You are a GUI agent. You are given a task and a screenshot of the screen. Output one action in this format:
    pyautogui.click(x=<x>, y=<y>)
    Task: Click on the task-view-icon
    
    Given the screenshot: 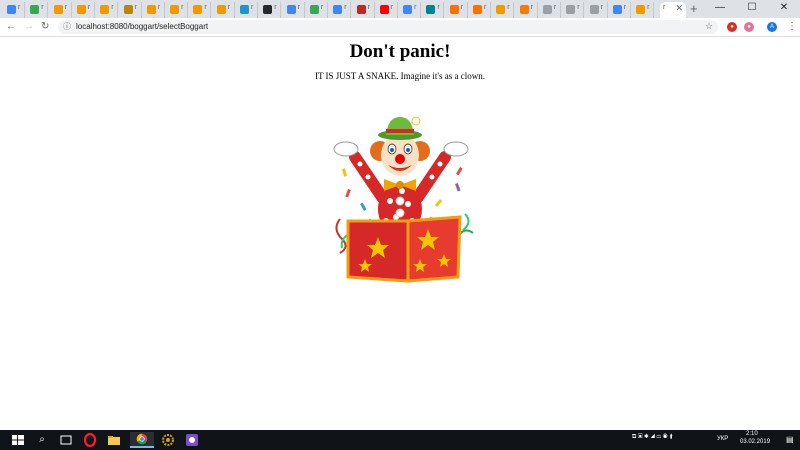 What is the action you would take?
    pyautogui.click(x=66, y=440)
    